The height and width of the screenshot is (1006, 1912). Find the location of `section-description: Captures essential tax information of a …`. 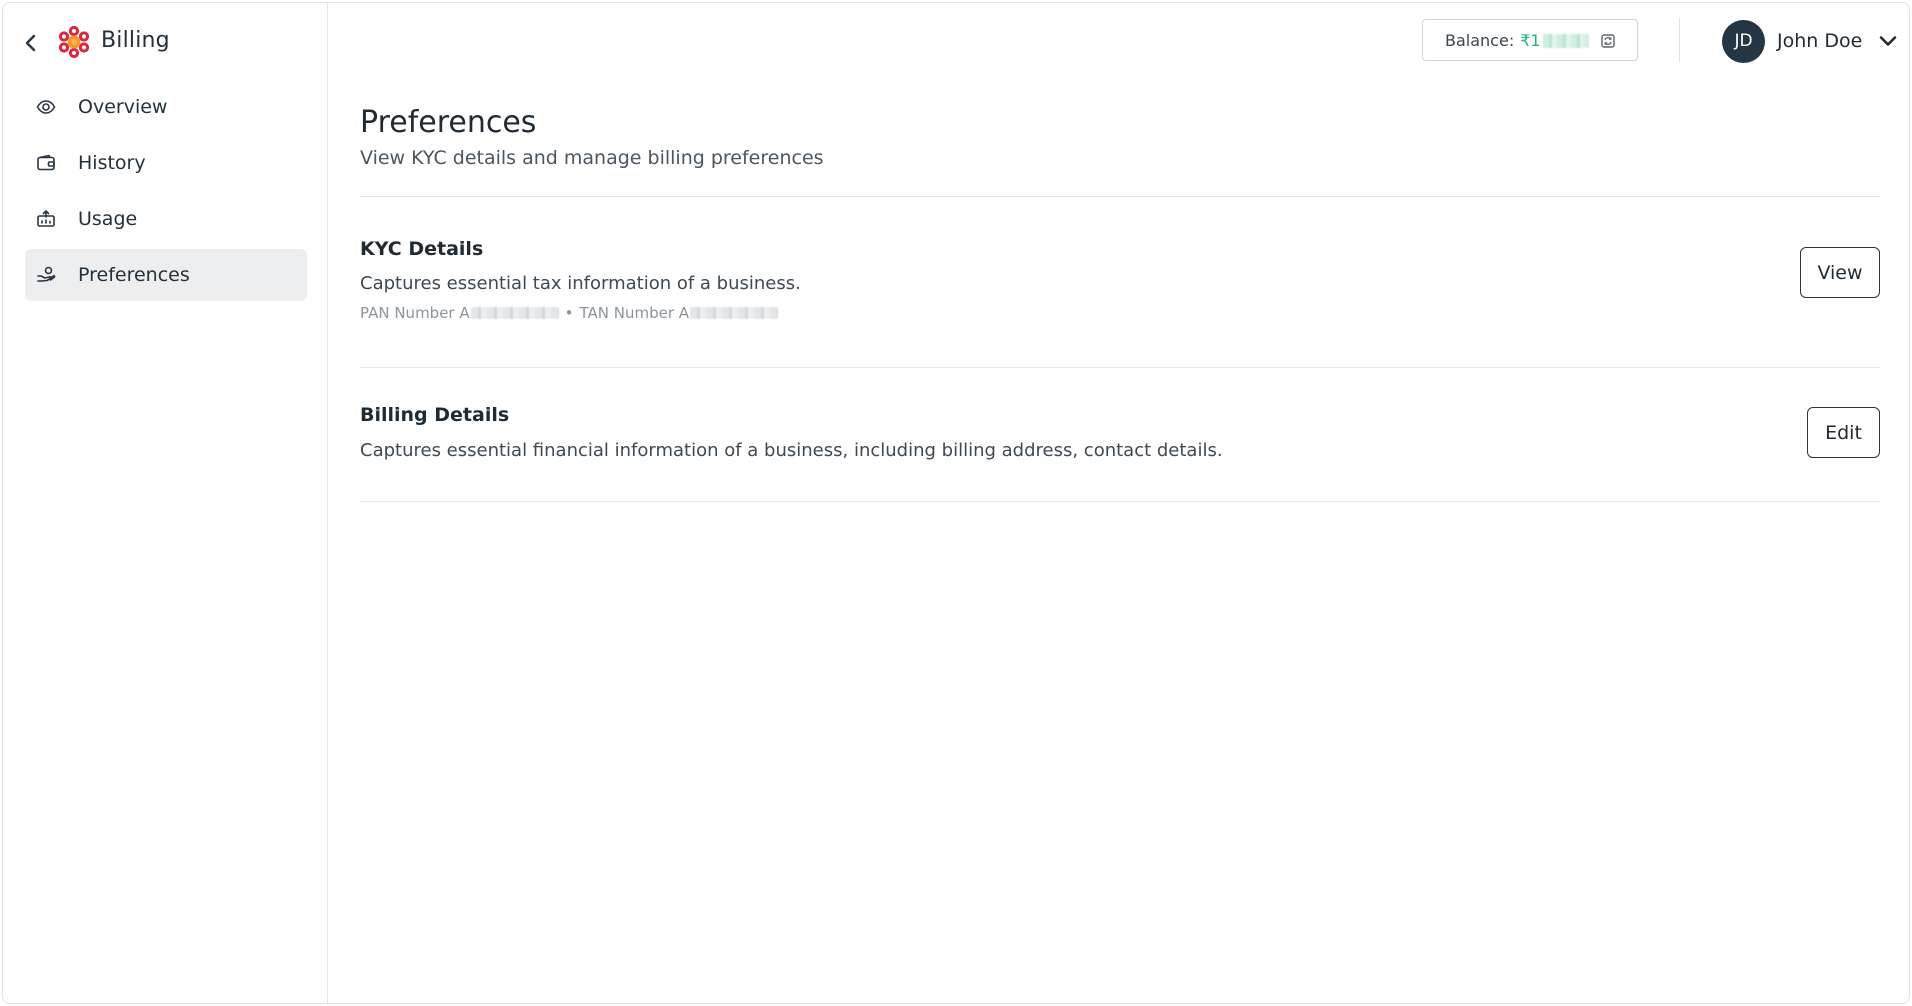

section-description: Captures essential tax information of a … is located at coordinates (580, 283).